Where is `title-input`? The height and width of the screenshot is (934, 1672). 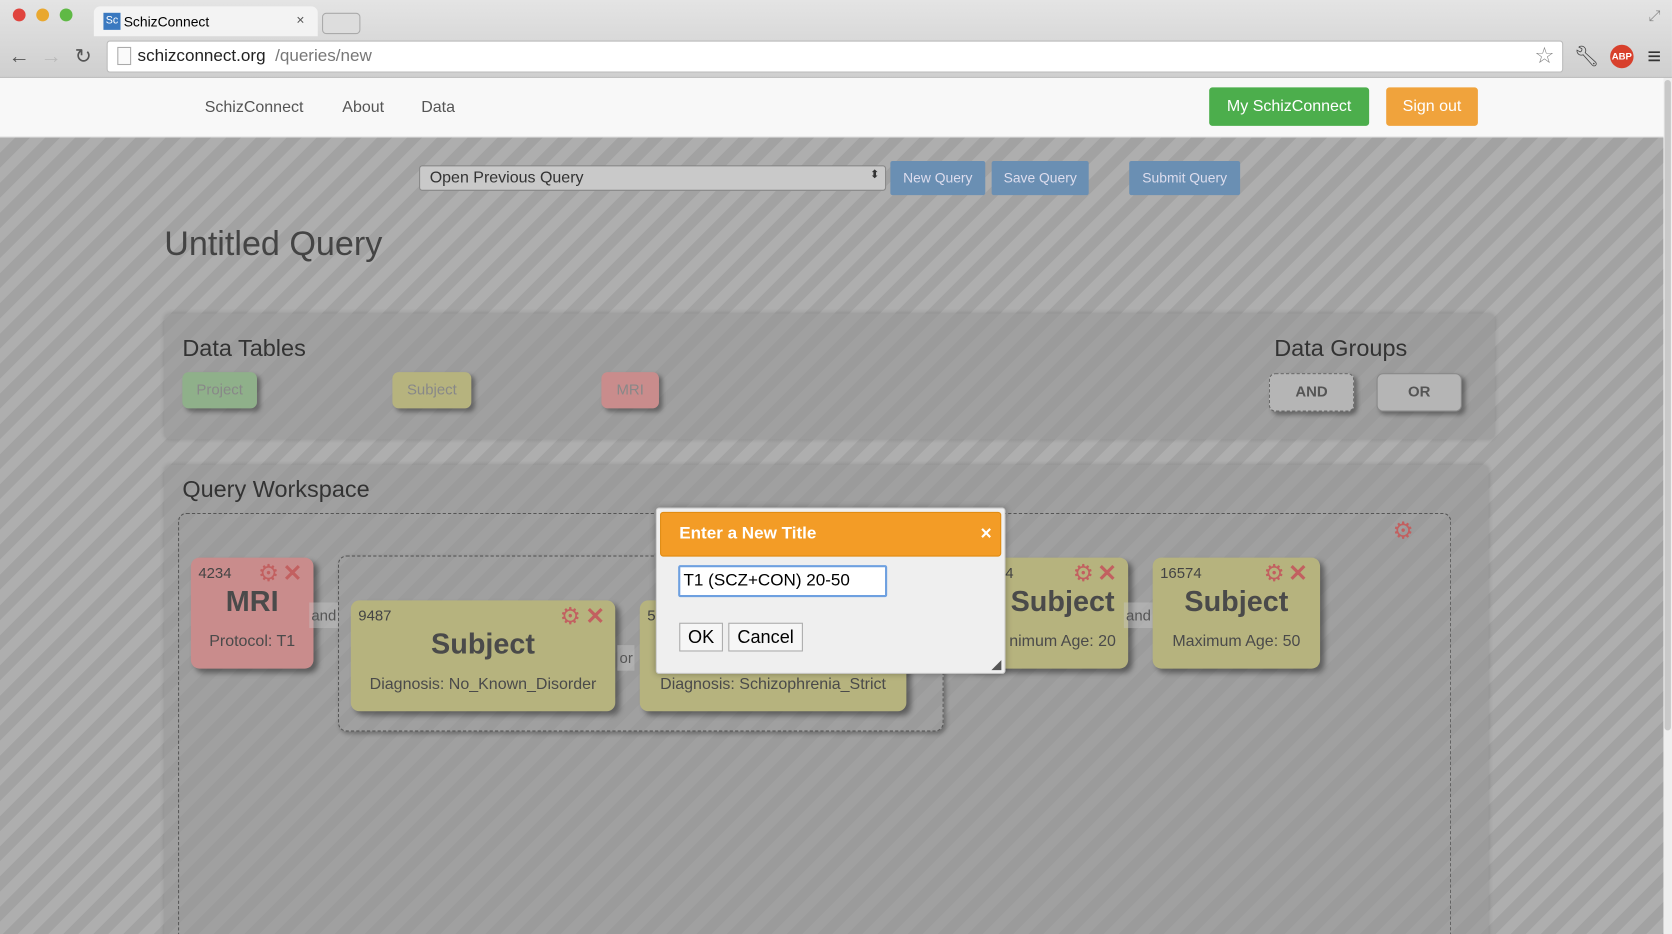 title-input is located at coordinates (783, 581).